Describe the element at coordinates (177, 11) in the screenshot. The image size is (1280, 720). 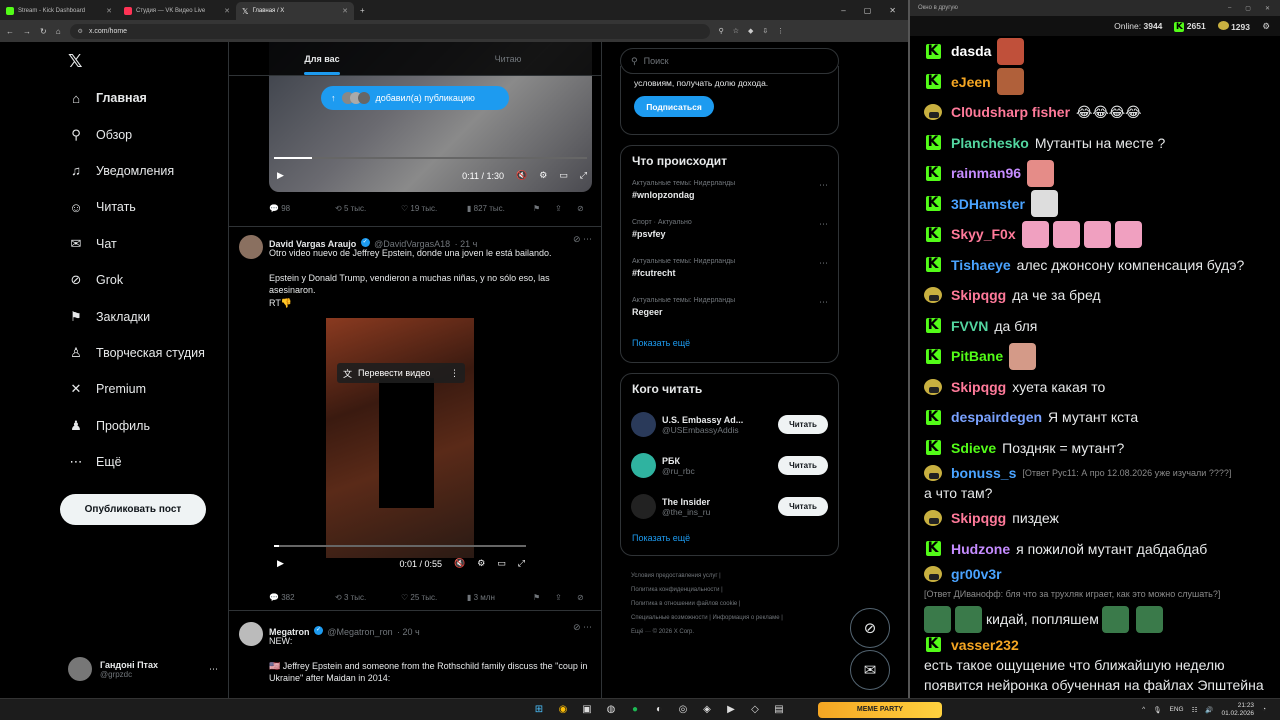
I see `browser-tab-vk: Студия — VK Видео Live ✕` at that location.